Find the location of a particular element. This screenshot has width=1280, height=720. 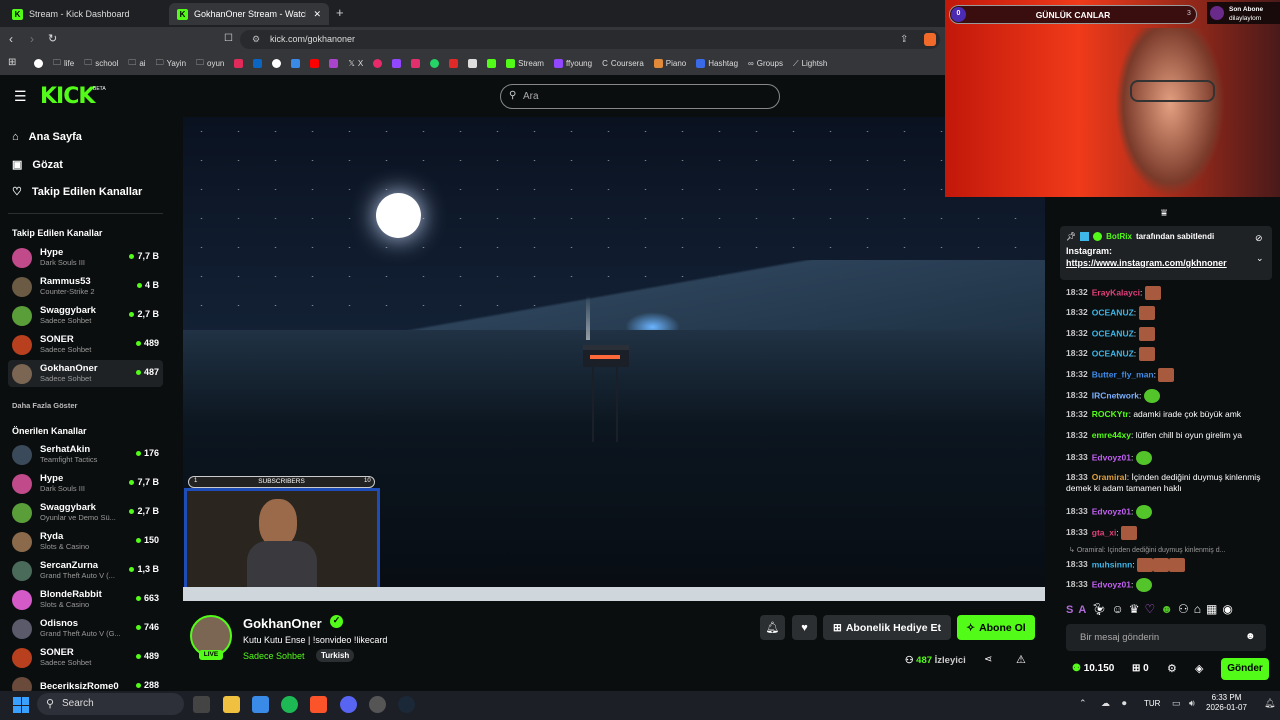

show-more-link: Daha Fazla Göster is located at coordinates (44, 405).